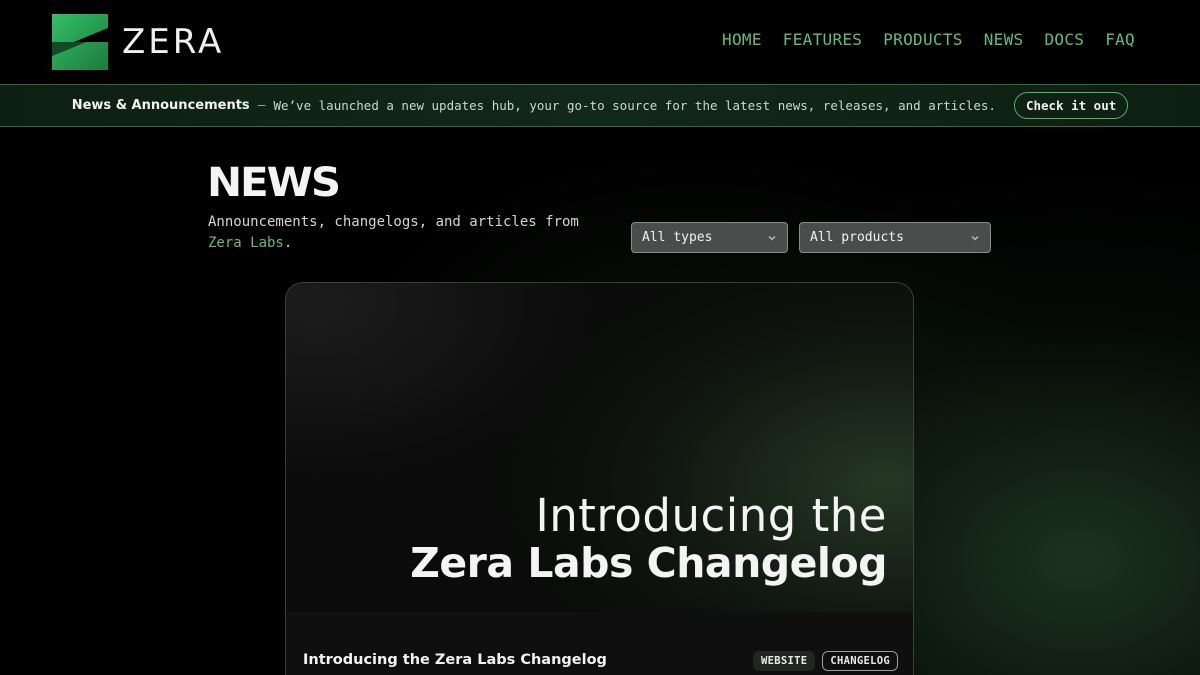  Describe the element at coordinates (1064, 39) in the screenshot. I see `nav-docs: DOCS` at that location.